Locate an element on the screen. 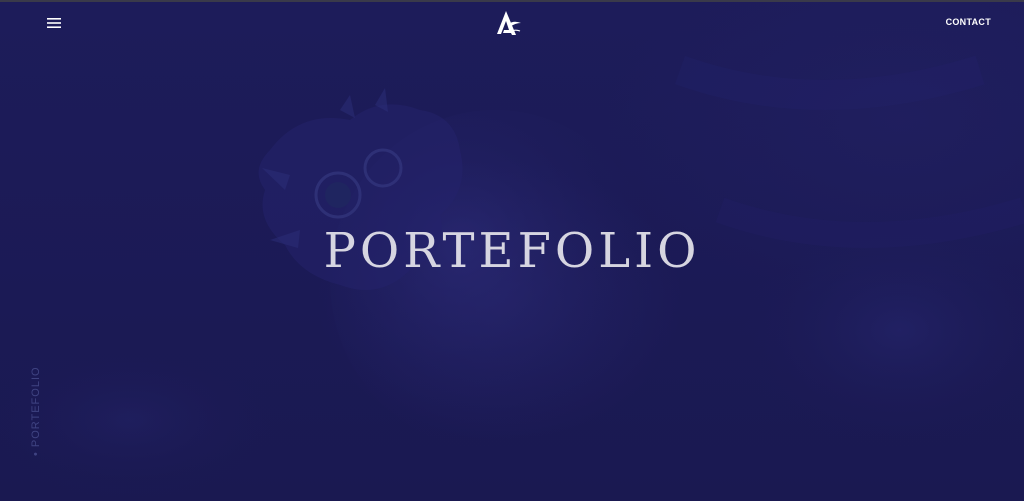 This screenshot has width=1024, height=501. vertical-section-label: • PORTEFOLIO is located at coordinates (36, 411).